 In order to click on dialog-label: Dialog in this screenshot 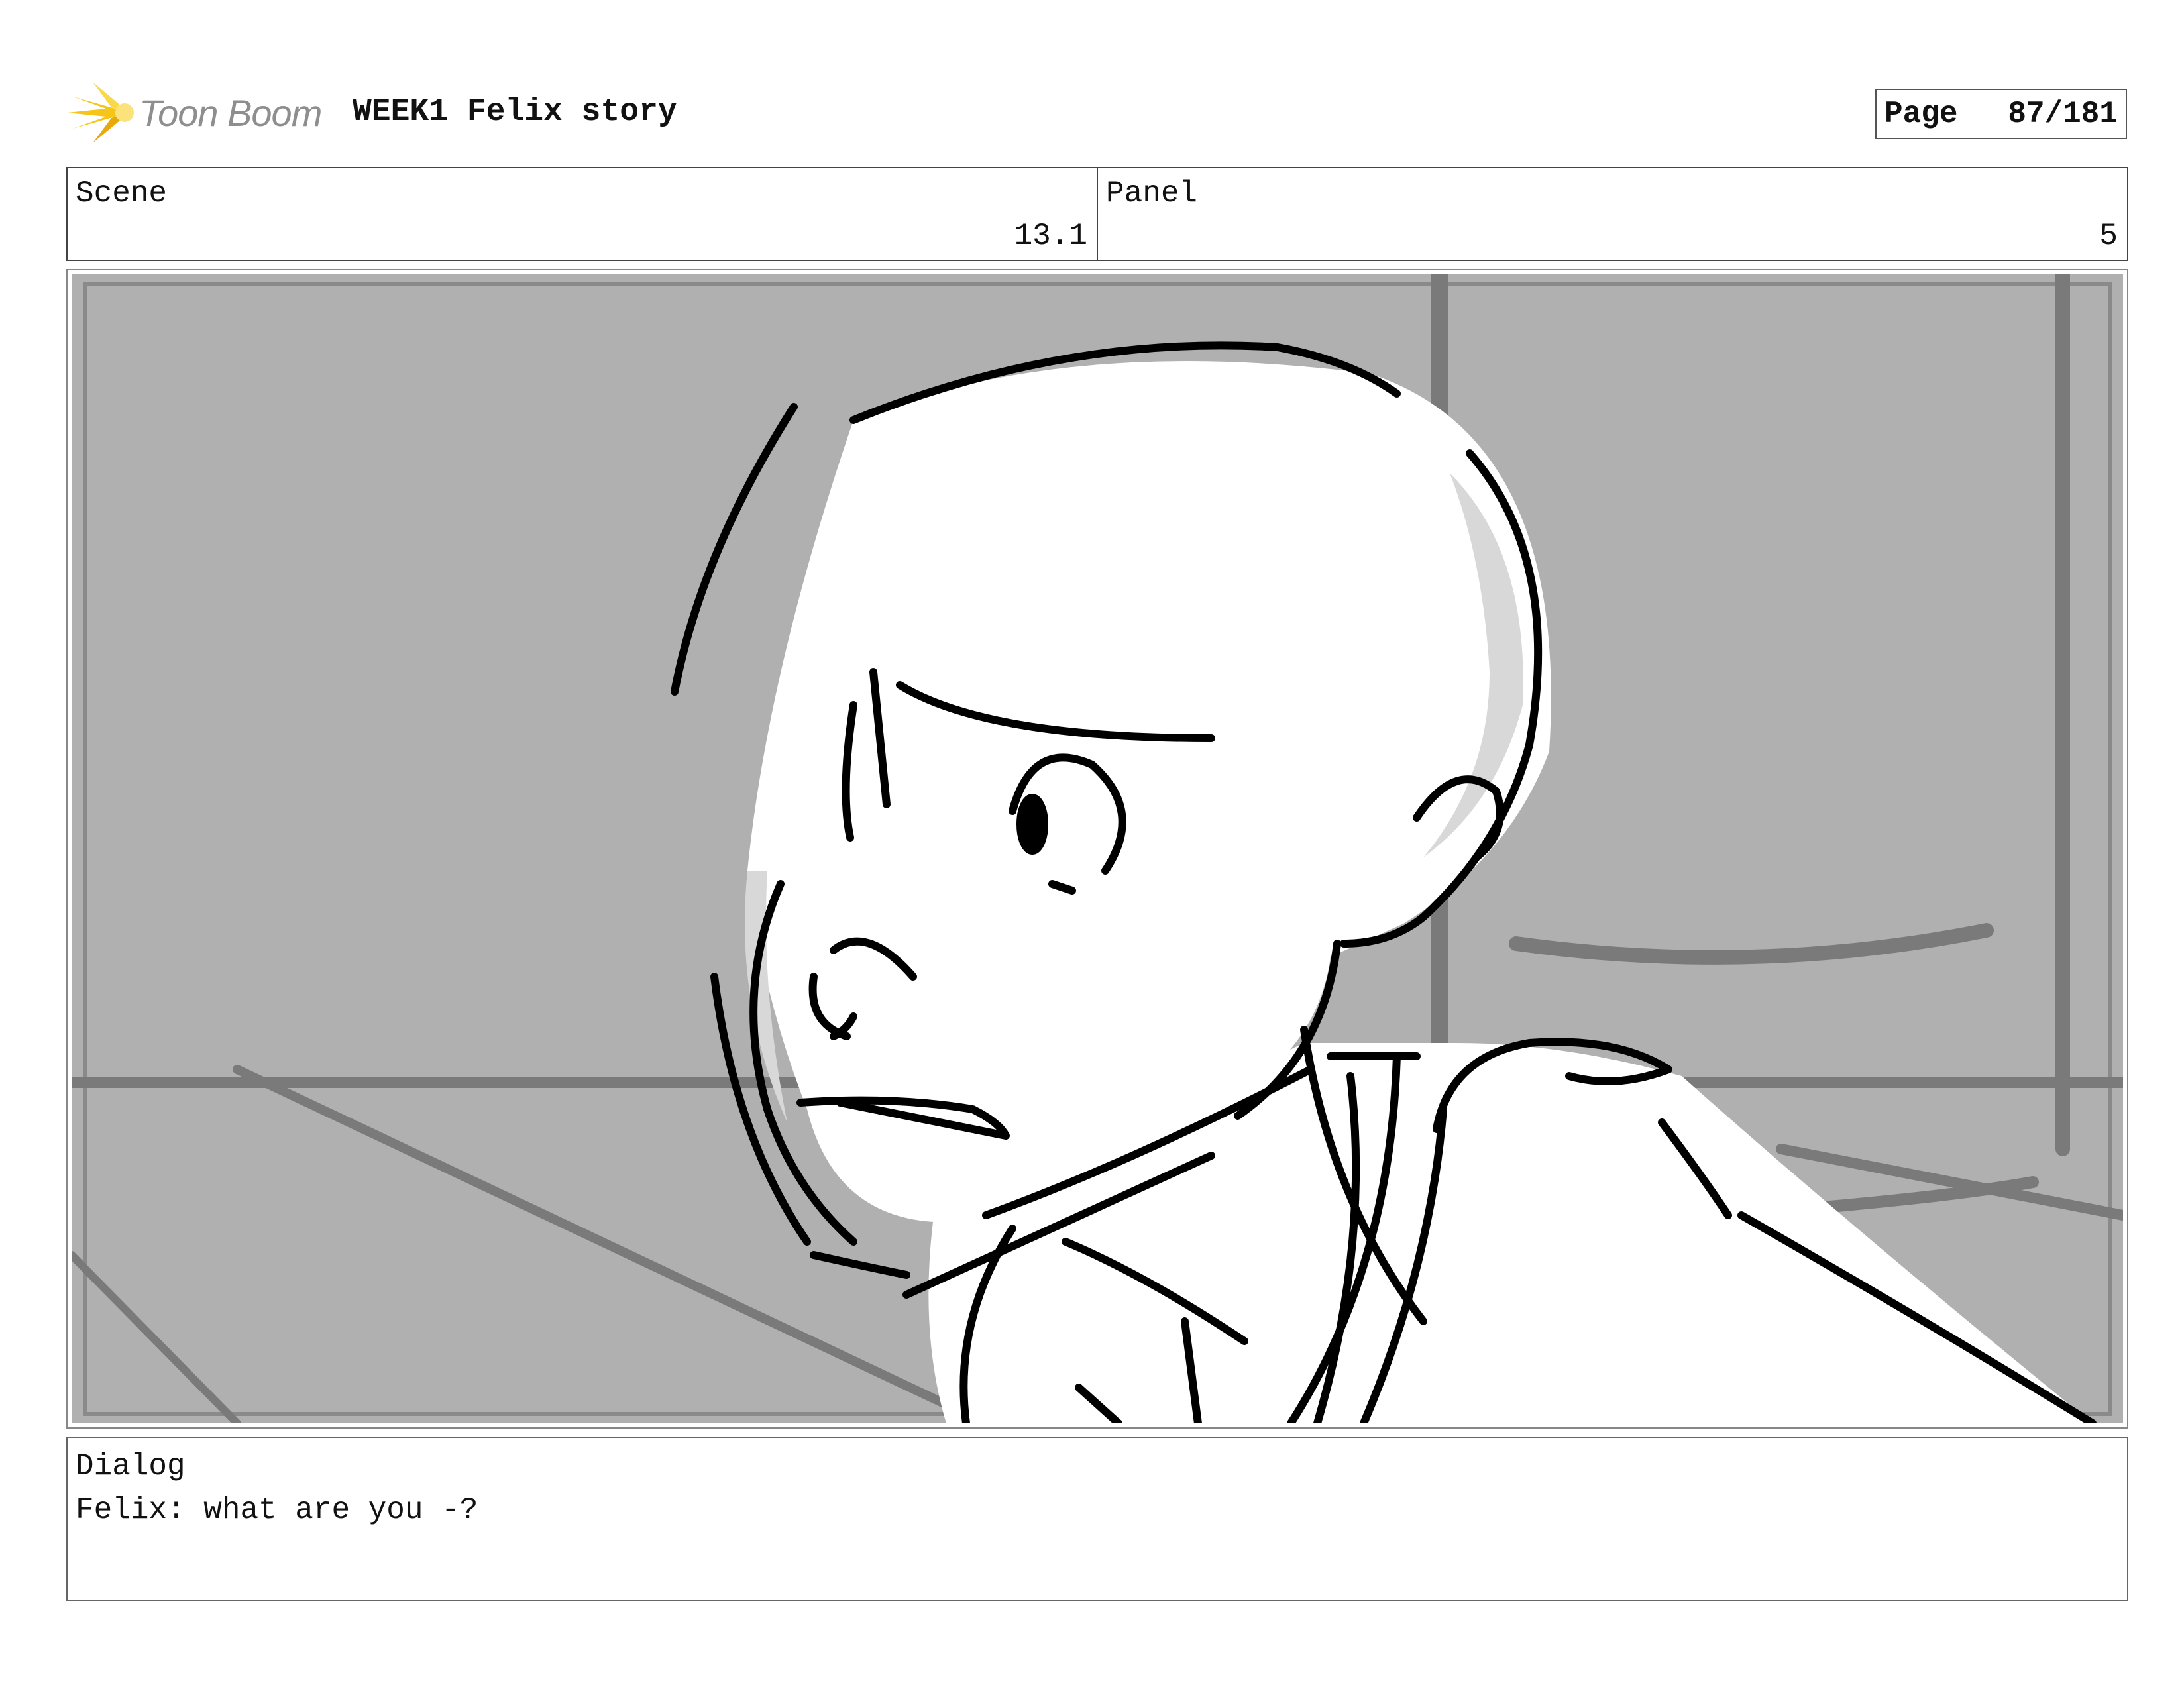, I will do `click(131, 1466)`.